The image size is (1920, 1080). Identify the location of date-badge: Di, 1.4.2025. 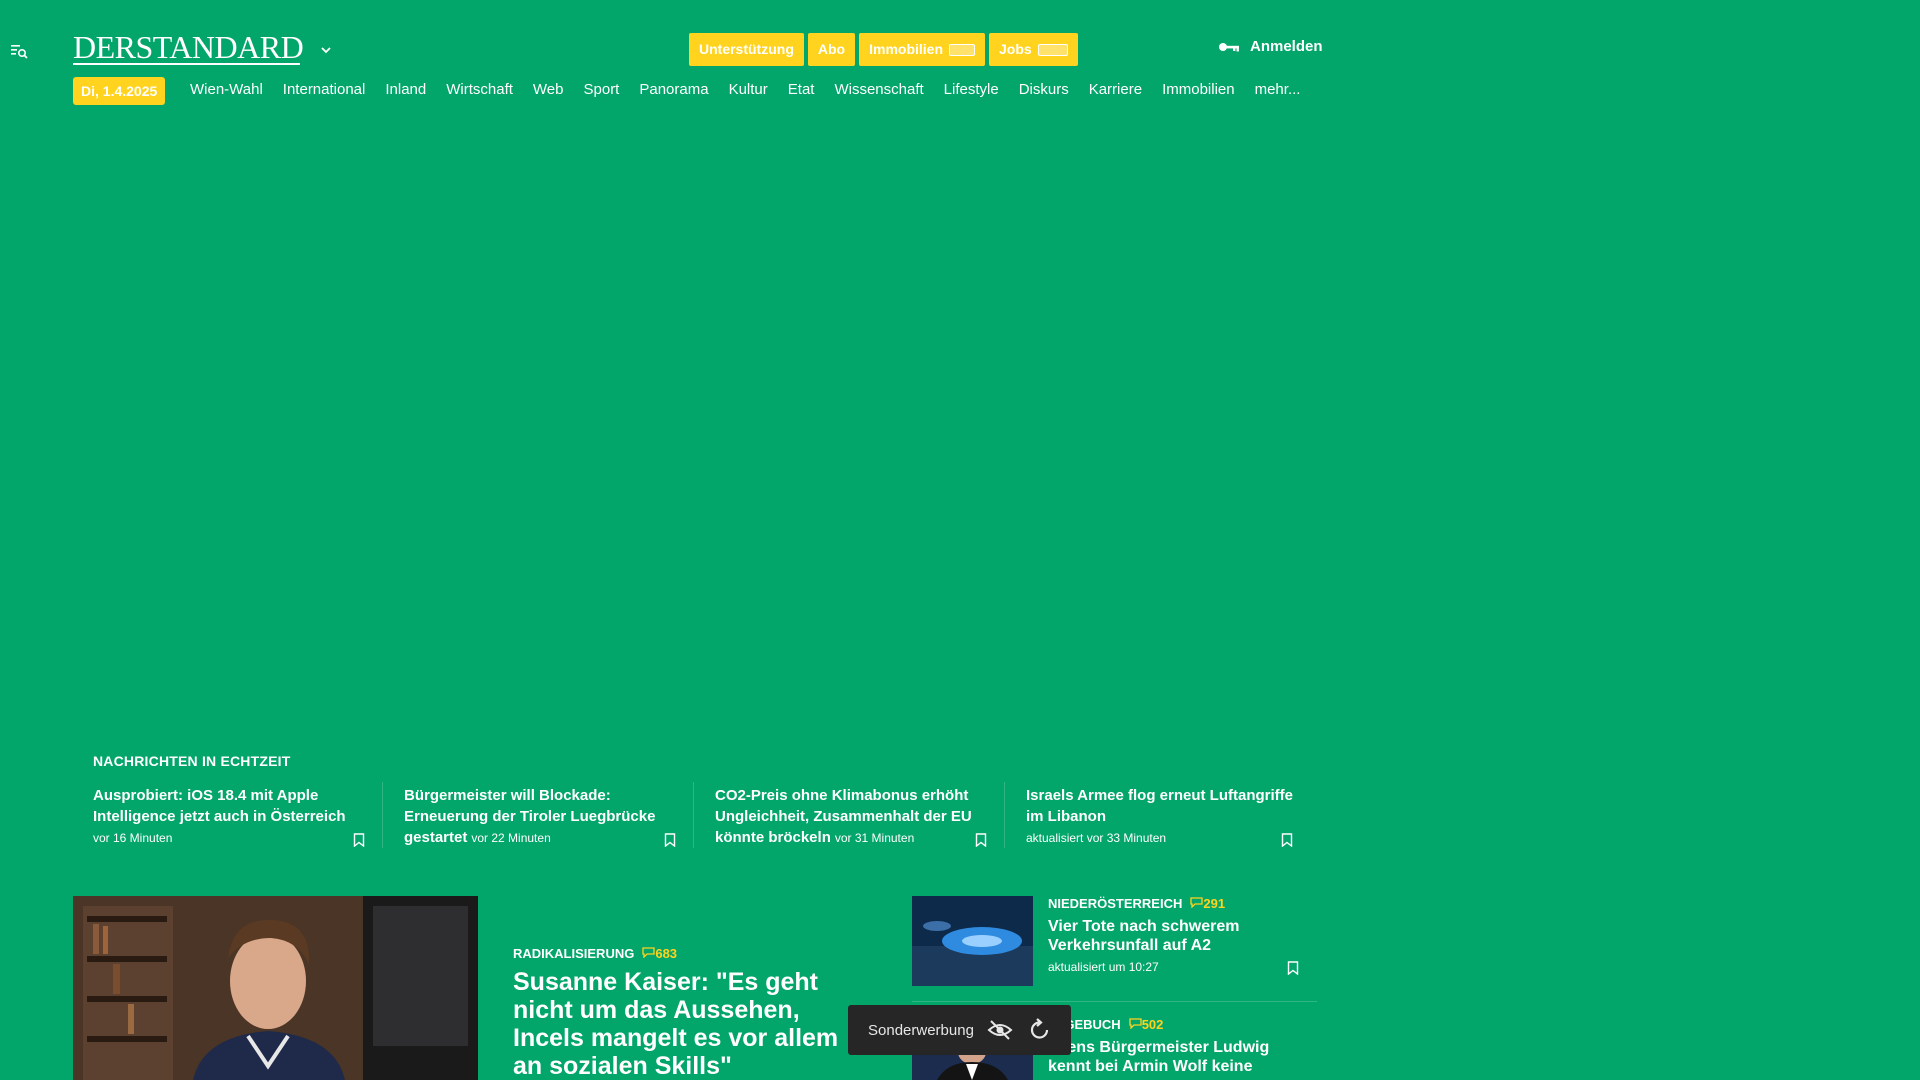
(119, 91).